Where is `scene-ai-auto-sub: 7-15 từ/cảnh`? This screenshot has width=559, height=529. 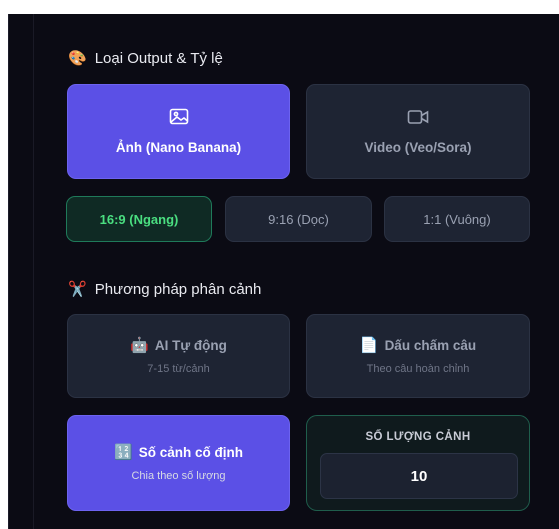 scene-ai-auto-sub: 7-15 từ/cảnh is located at coordinates (178, 368).